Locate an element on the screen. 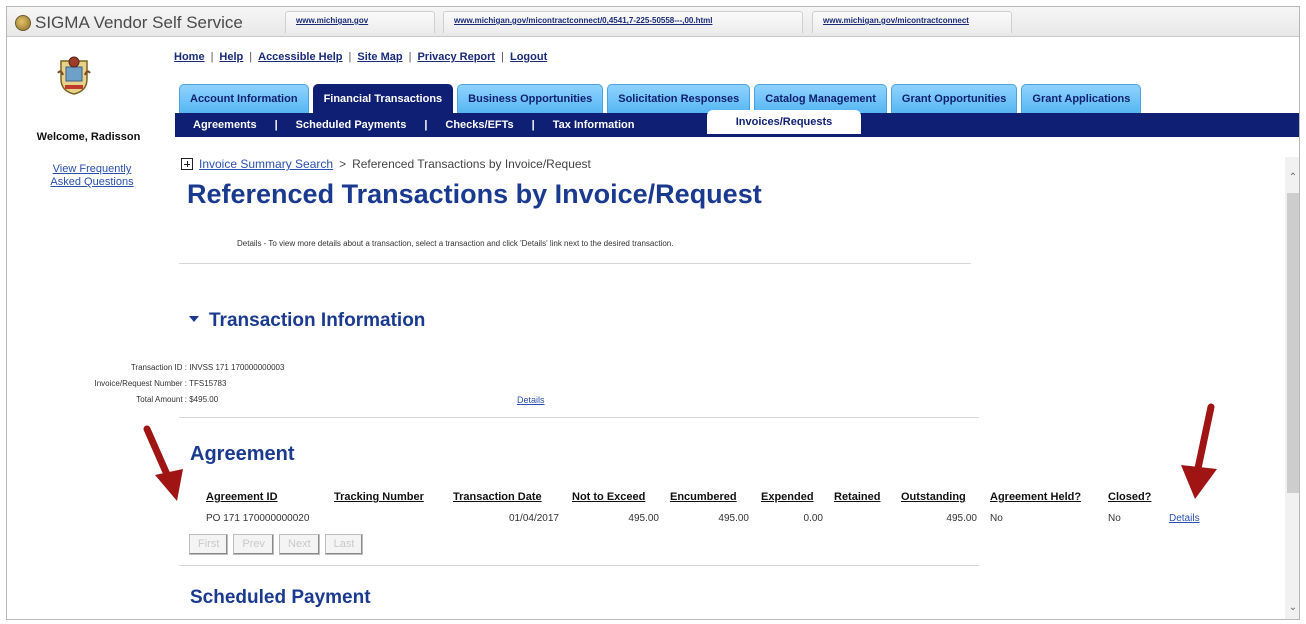  cell-not-to-exceed: 495.00 is located at coordinates (643, 518).